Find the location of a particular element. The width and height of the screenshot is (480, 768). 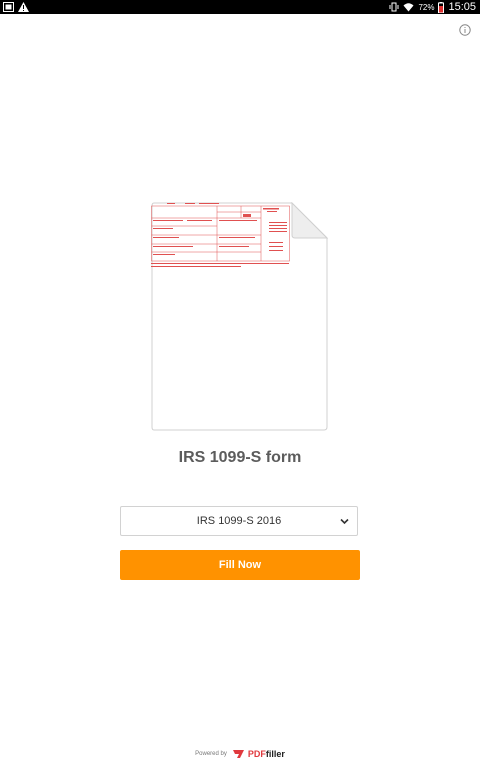

form-year-select: IRS 1099-S 2016 is located at coordinates (239, 521).